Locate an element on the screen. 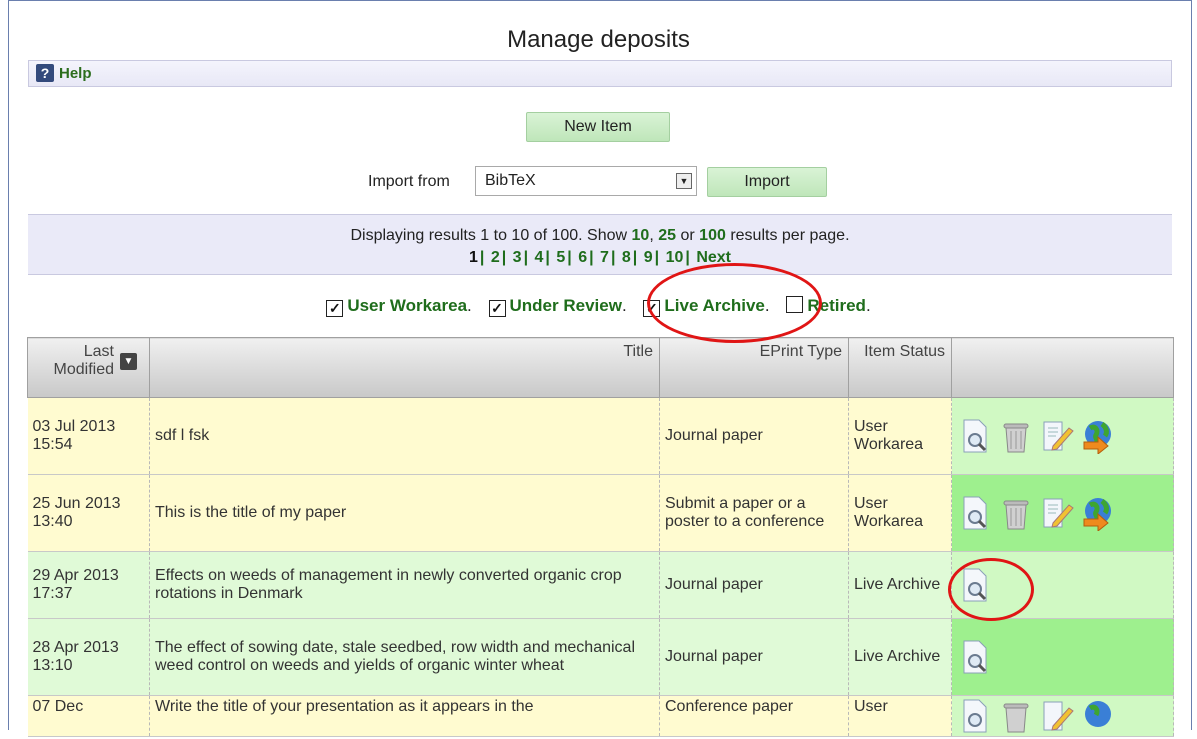 The height and width of the screenshot is (739, 1197). row-date: 03 Jul 2013 15:54 is located at coordinates (88, 436).